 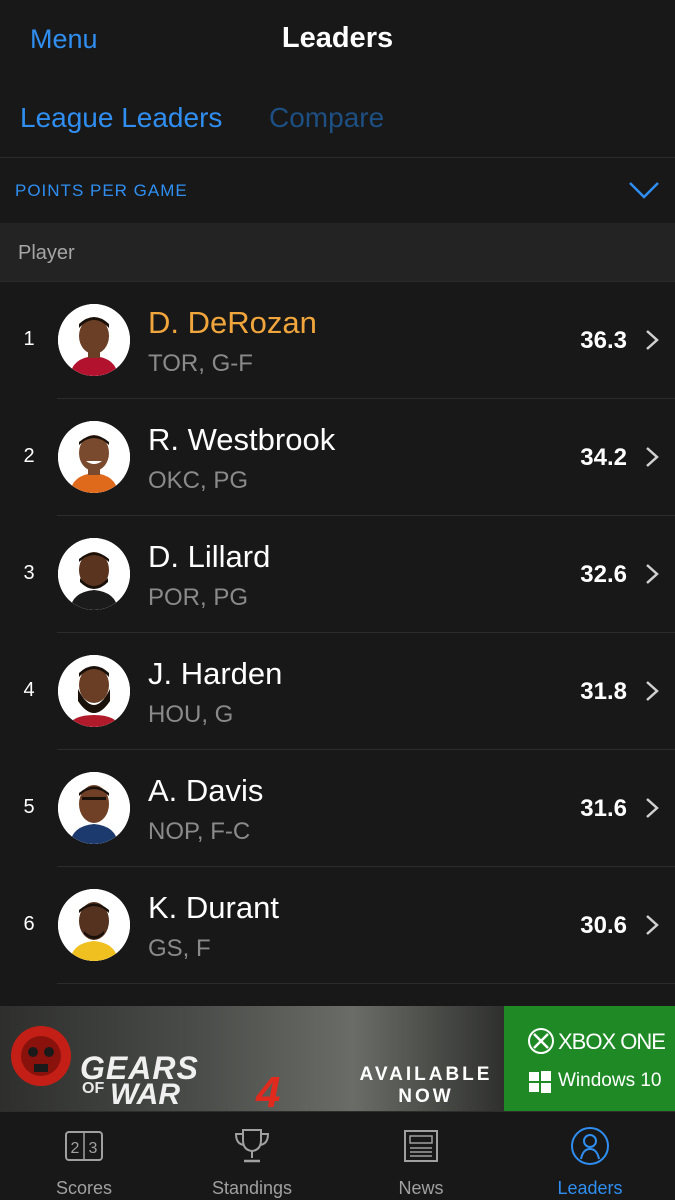 I want to click on player-stat-value: 31.6, so click(x=603, y=808).